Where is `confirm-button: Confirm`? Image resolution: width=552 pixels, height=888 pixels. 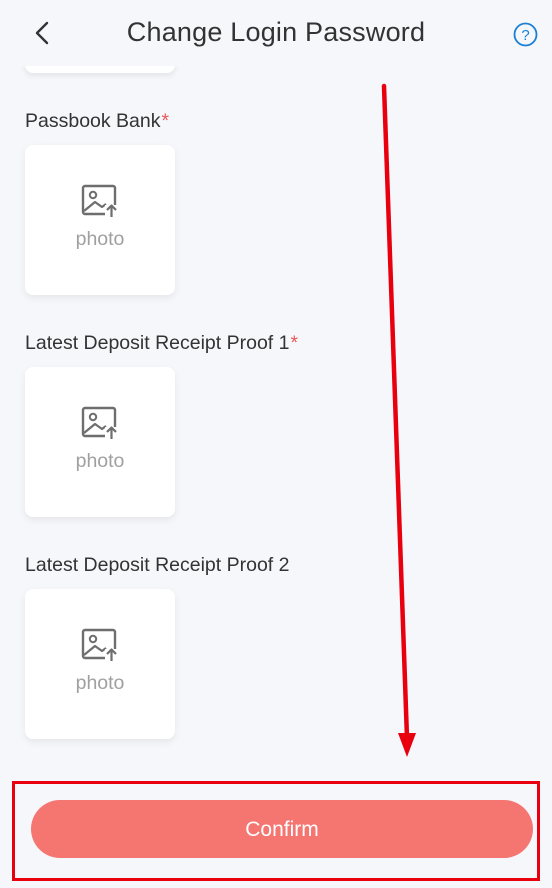 confirm-button: Confirm is located at coordinates (282, 829).